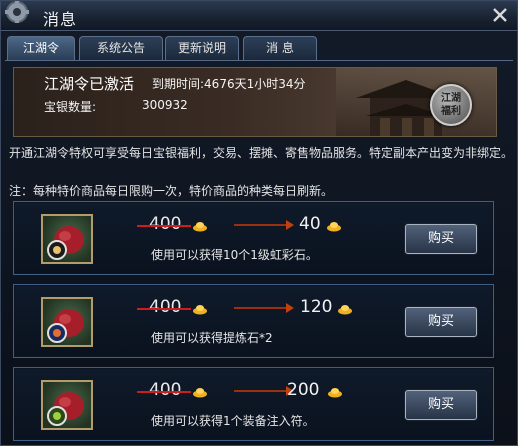 This screenshot has height=446, width=518. Describe the element at coordinates (310, 224) in the screenshot. I see `discount-price: 40` at that location.